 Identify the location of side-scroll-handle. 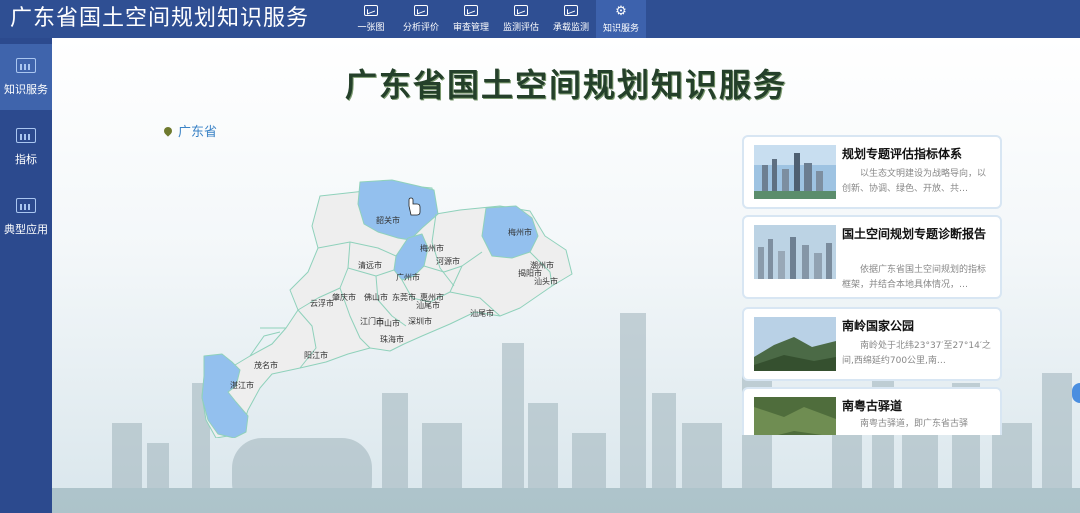
(1076, 393).